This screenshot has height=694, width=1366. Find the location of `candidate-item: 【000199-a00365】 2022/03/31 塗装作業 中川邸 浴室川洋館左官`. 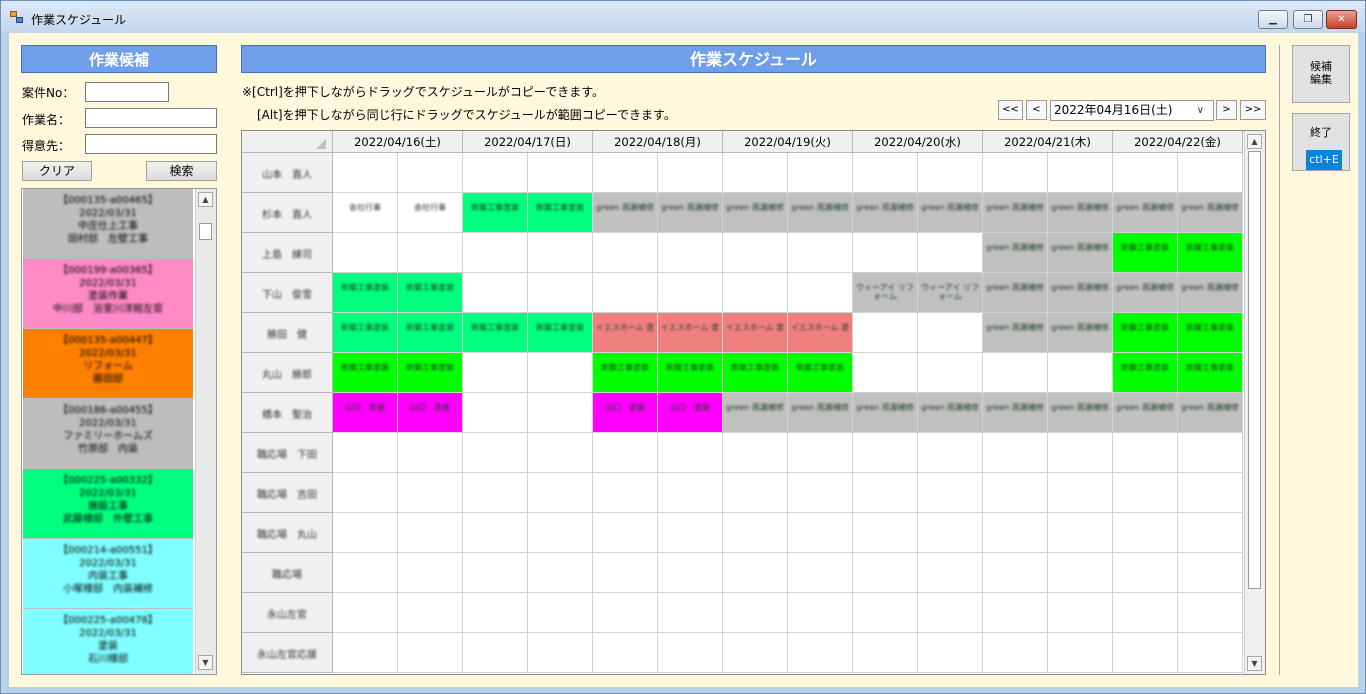

candidate-item: 【000199-a00365】 2022/03/31 塗装作業 中川邸 浴室川洋館左官 is located at coordinates (108, 294).